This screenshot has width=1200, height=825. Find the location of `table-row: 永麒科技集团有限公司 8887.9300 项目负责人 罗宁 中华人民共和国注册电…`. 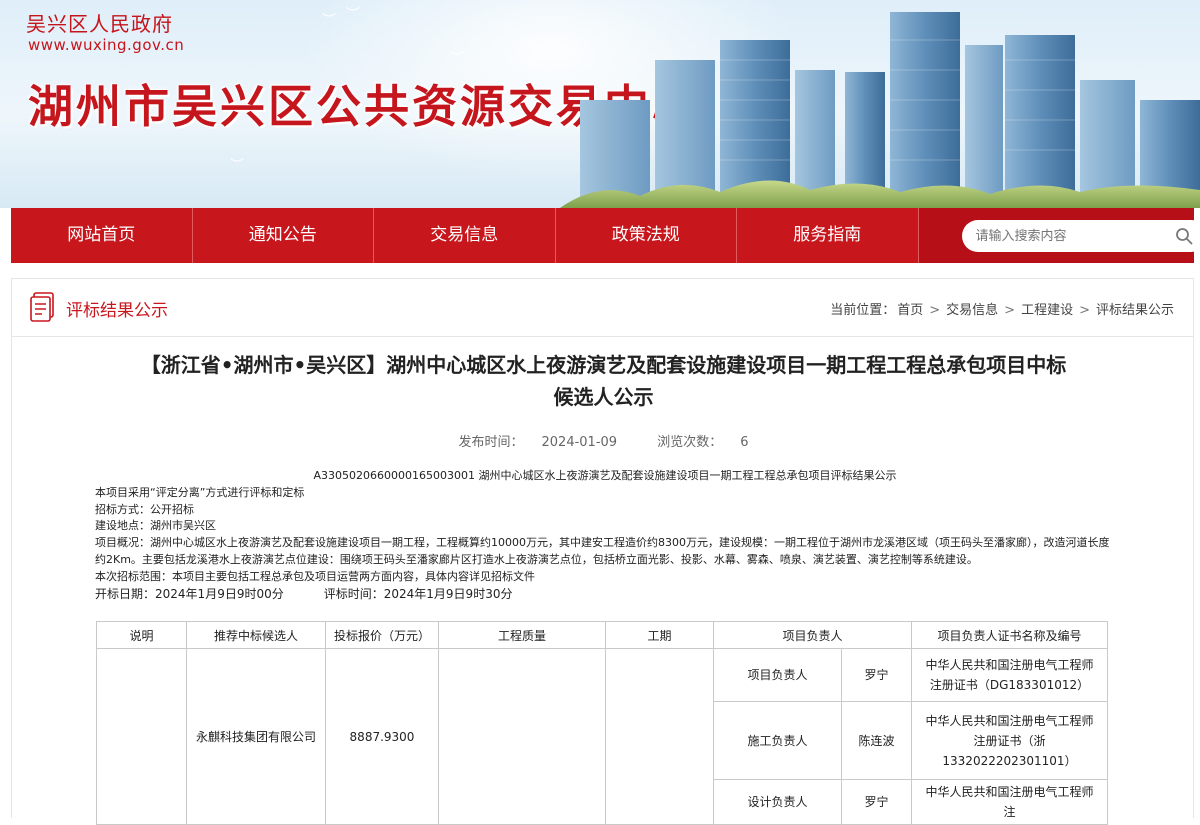

table-row: 永麒科技集团有限公司 8887.9300 项目负责人 罗宁 中华人民共和国注册电… is located at coordinates (602, 675).